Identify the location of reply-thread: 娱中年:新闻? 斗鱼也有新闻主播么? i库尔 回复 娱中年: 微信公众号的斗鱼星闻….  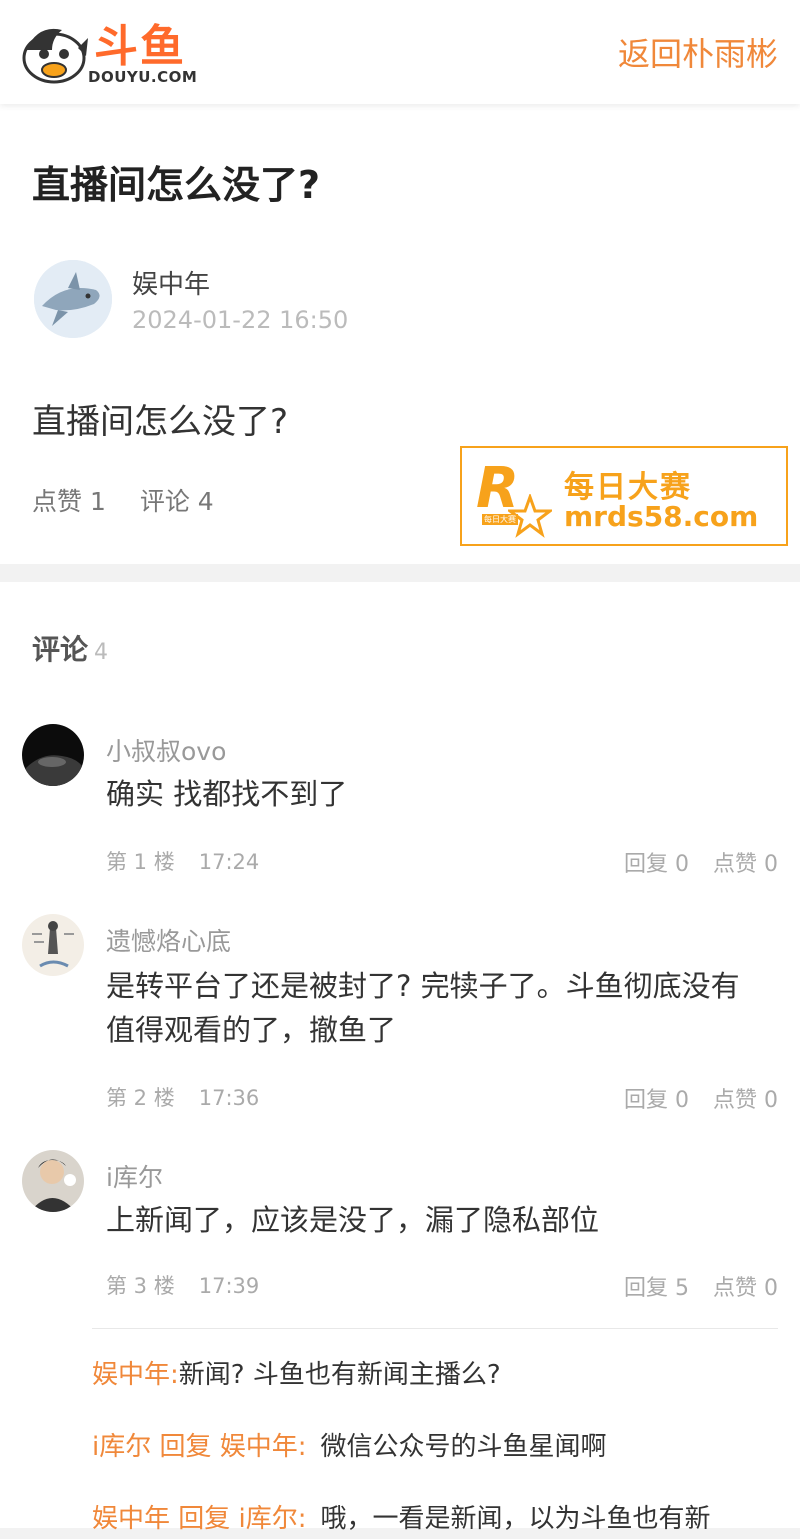
(435, 1433).